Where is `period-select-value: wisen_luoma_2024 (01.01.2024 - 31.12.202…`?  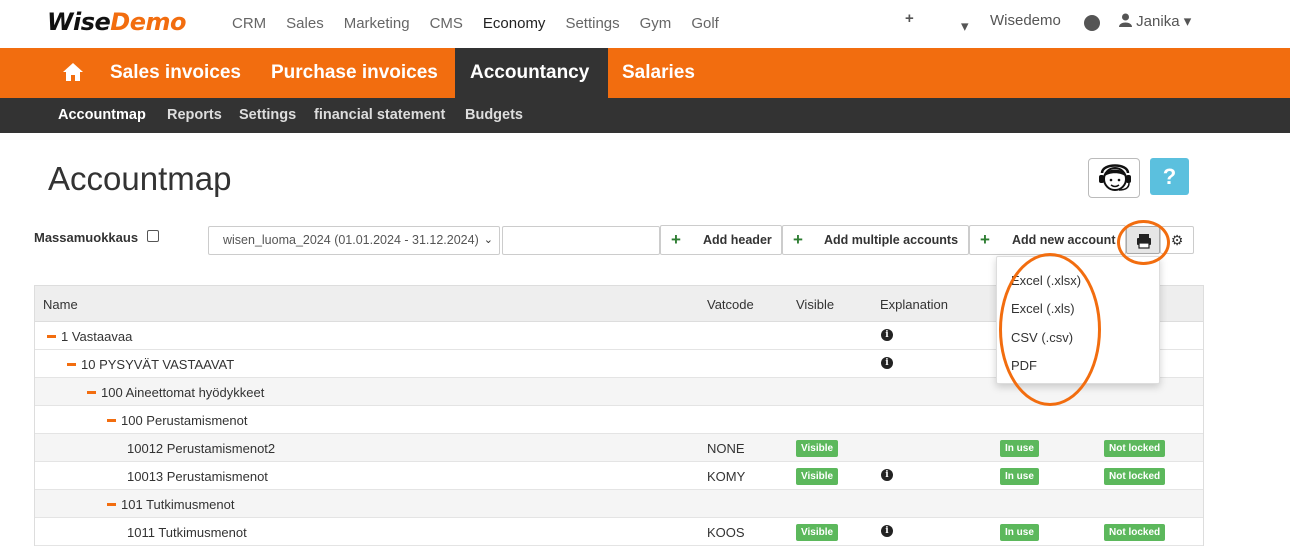
period-select-value: wisen_luoma_2024 (01.01.2024 - 31.12.202… is located at coordinates (351, 240).